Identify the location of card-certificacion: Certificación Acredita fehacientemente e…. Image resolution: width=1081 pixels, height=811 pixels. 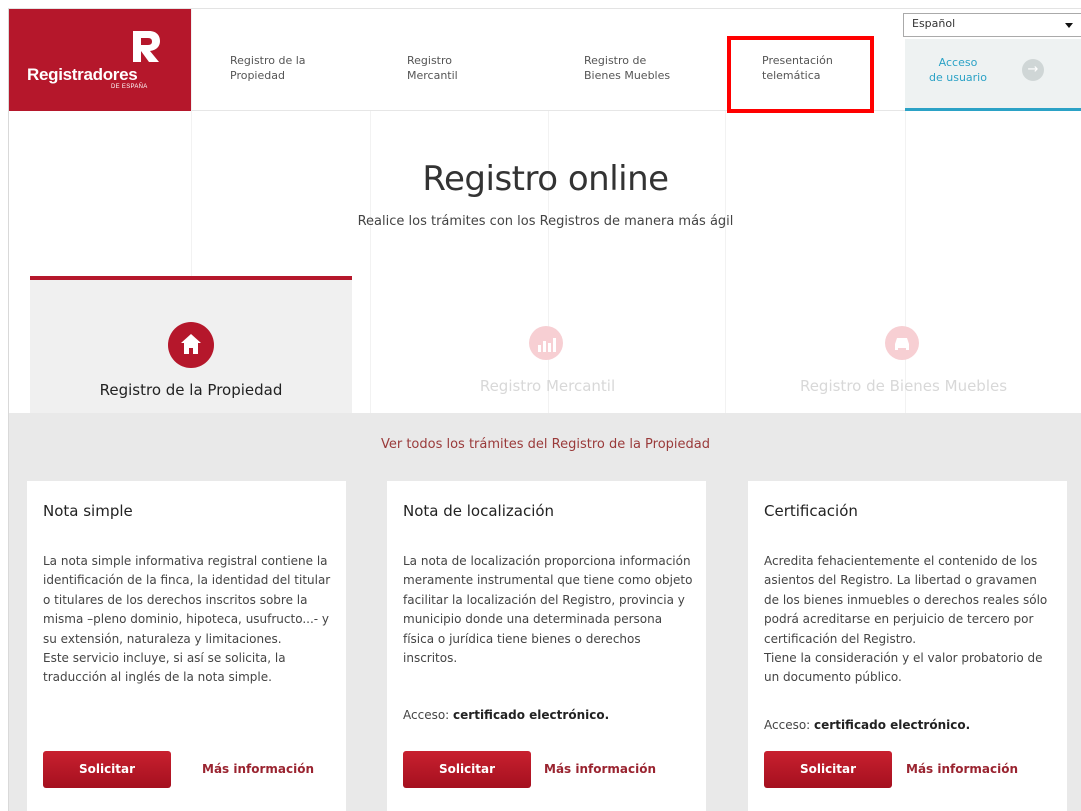
(907, 646).